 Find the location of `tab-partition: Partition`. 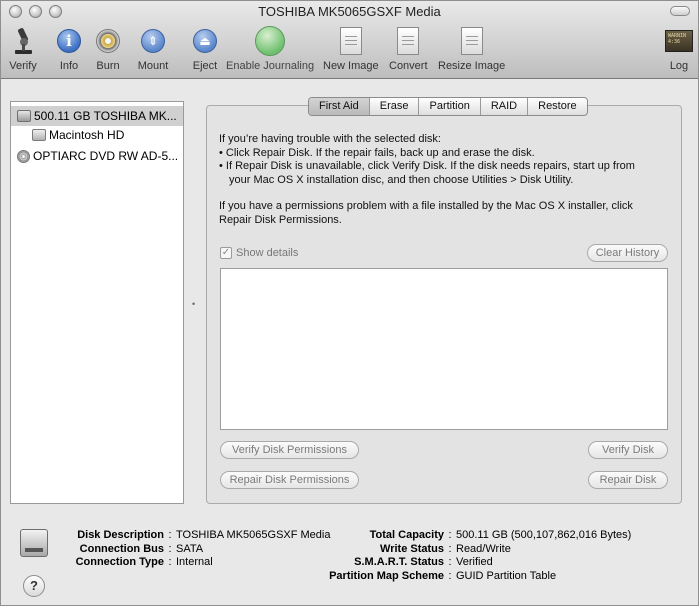

tab-partition: Partition is located at coordinates (448, 106).